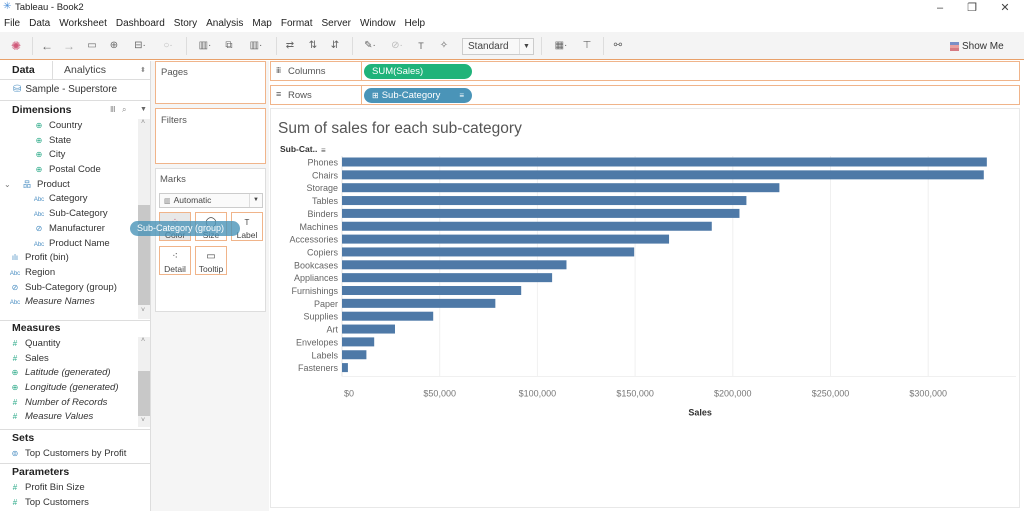 Image resolution: width=1024 pixels, height=512 pixels. I want to click on group-members-icon: ⊘·, so click(397, 46).